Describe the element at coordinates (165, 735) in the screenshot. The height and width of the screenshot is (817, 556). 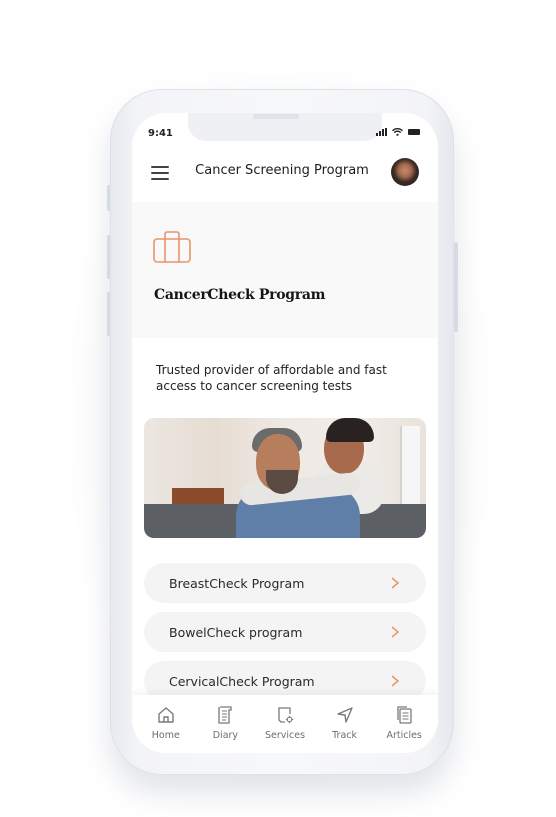
I see `tab-label: Home` at that location.